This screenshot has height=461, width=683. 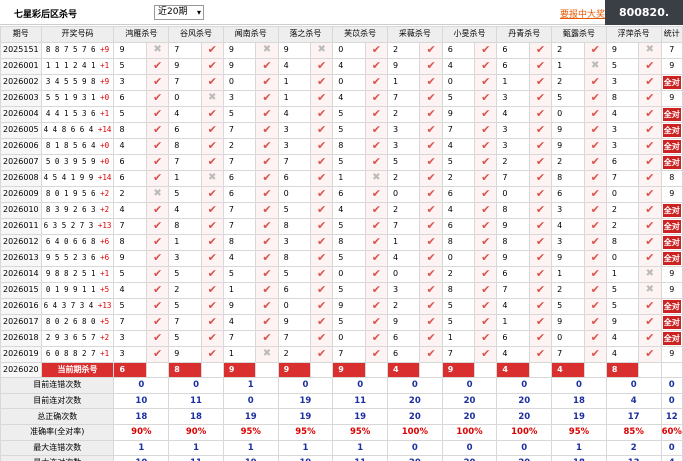 I want to click on period-cell: 2026013, so click(x=21, y=258).